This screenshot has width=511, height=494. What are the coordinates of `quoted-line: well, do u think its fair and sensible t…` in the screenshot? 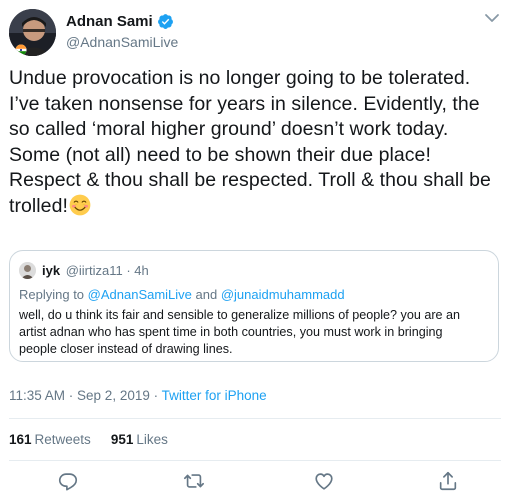 It's located at (240, 315).